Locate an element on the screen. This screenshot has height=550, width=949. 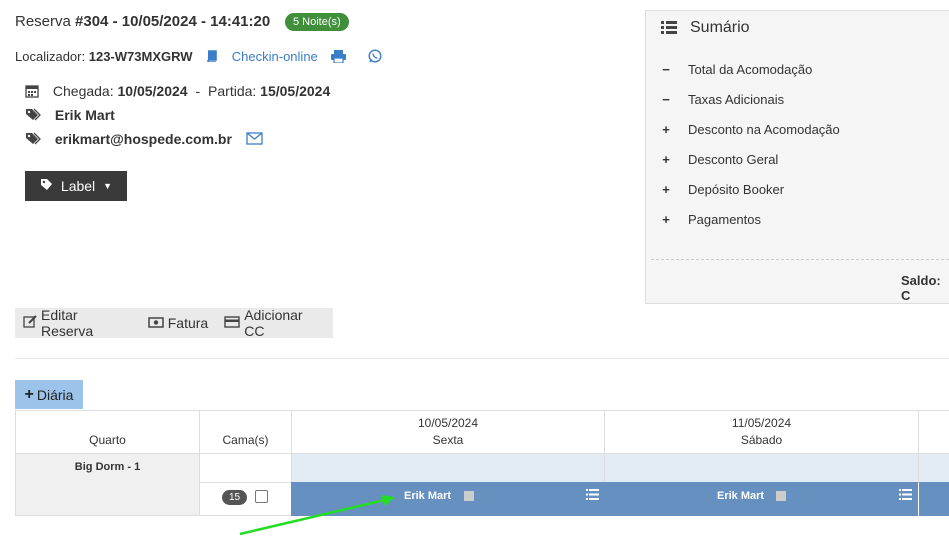
day-date: 11/05/2024 is located at coordinates (761, 423).